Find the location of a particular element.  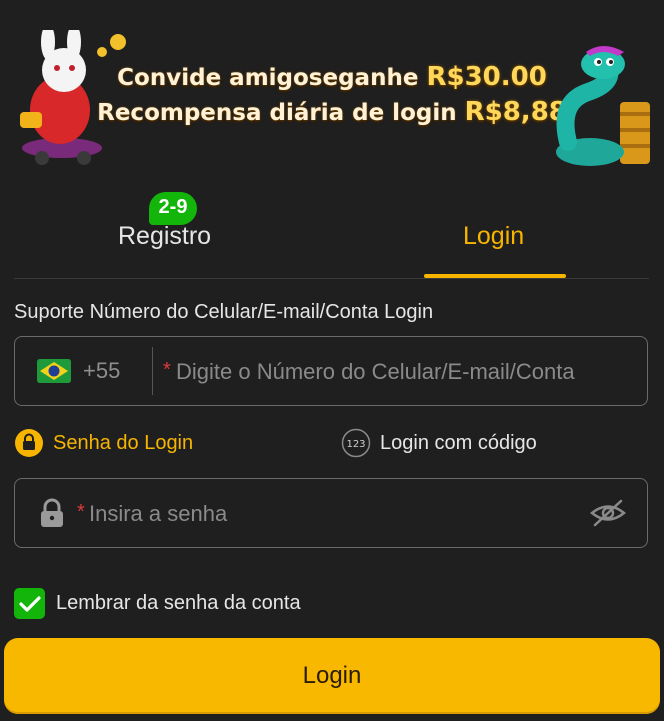

promo-invite-amount: R$30.00 is located at coordinates (486, 77).